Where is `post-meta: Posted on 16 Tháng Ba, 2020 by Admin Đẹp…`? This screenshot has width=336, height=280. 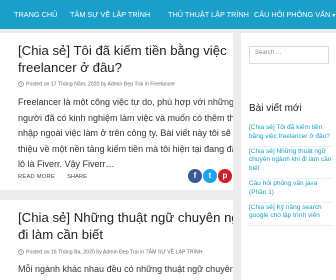
post-meta: Posted on 16 Tháng Ba, 2020 by Admin Đẹp… is located at coordinates (110, 252).